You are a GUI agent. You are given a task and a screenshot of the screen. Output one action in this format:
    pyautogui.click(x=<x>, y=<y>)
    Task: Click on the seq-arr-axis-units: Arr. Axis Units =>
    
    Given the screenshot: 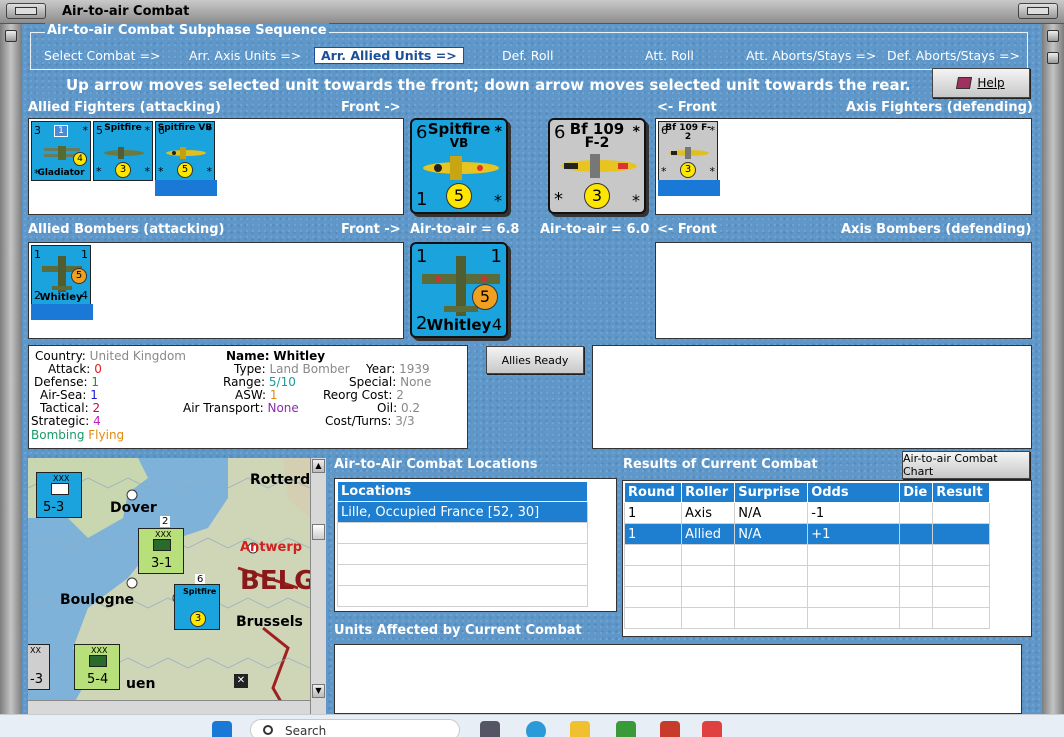 What is the action you would take?
    pyautogui.click(x=245, y=55)
    